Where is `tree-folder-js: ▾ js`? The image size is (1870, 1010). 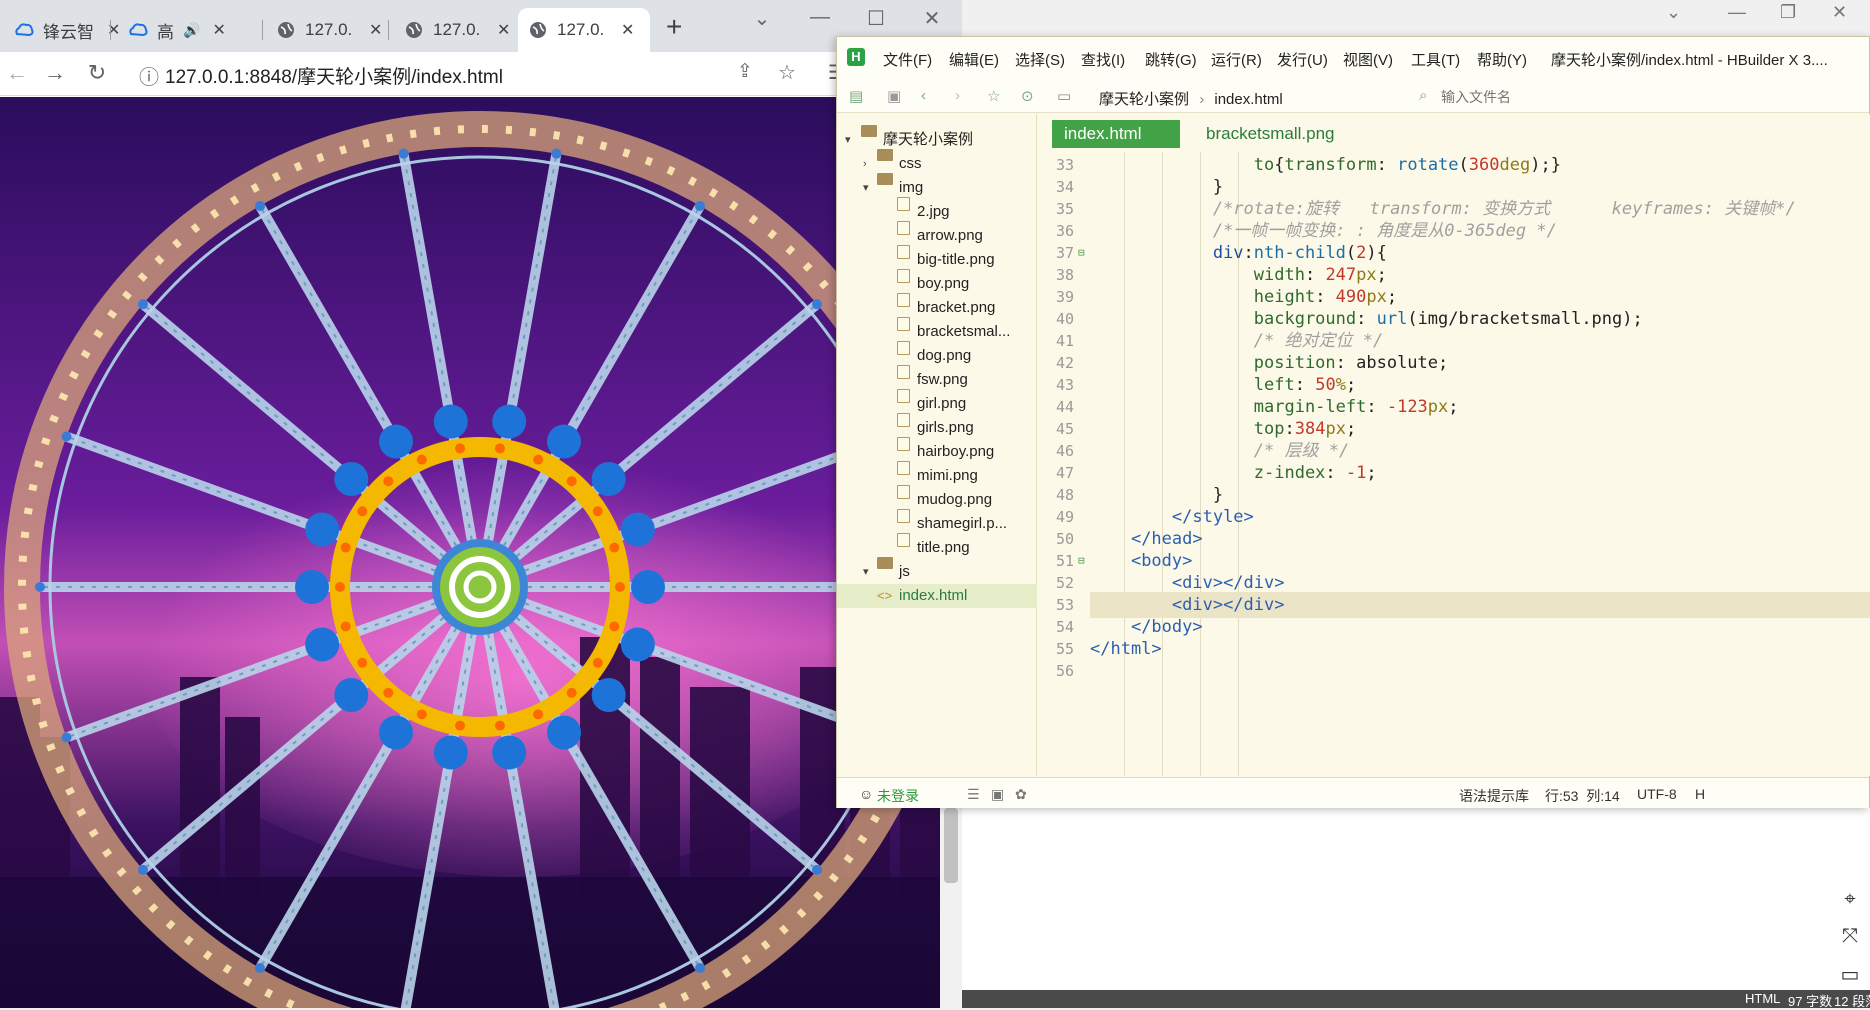 tree-folder-js: ▾ js is located at coordinates (937, 570).